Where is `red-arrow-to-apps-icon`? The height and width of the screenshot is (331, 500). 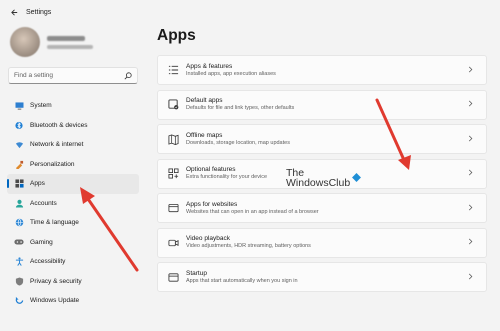
red-arrow-to-apps-icon is located at coordinates (109, 229).